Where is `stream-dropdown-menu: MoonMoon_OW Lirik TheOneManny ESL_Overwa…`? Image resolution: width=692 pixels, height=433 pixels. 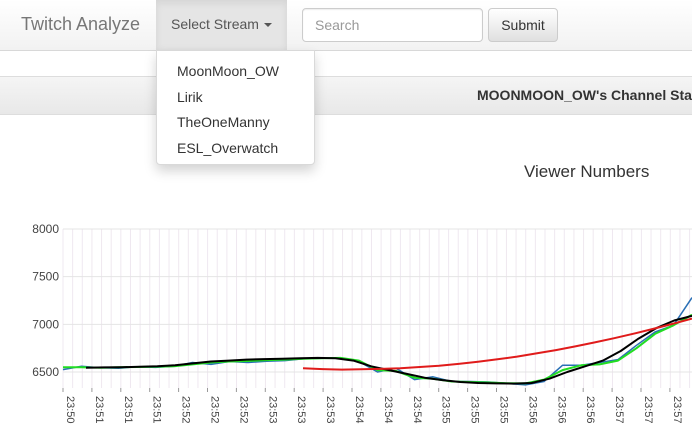 stream-dropdown-menu: MoonMoon_OW Lirik TheOneManny ESL_Overwa… is located at coordinates (235, 107).